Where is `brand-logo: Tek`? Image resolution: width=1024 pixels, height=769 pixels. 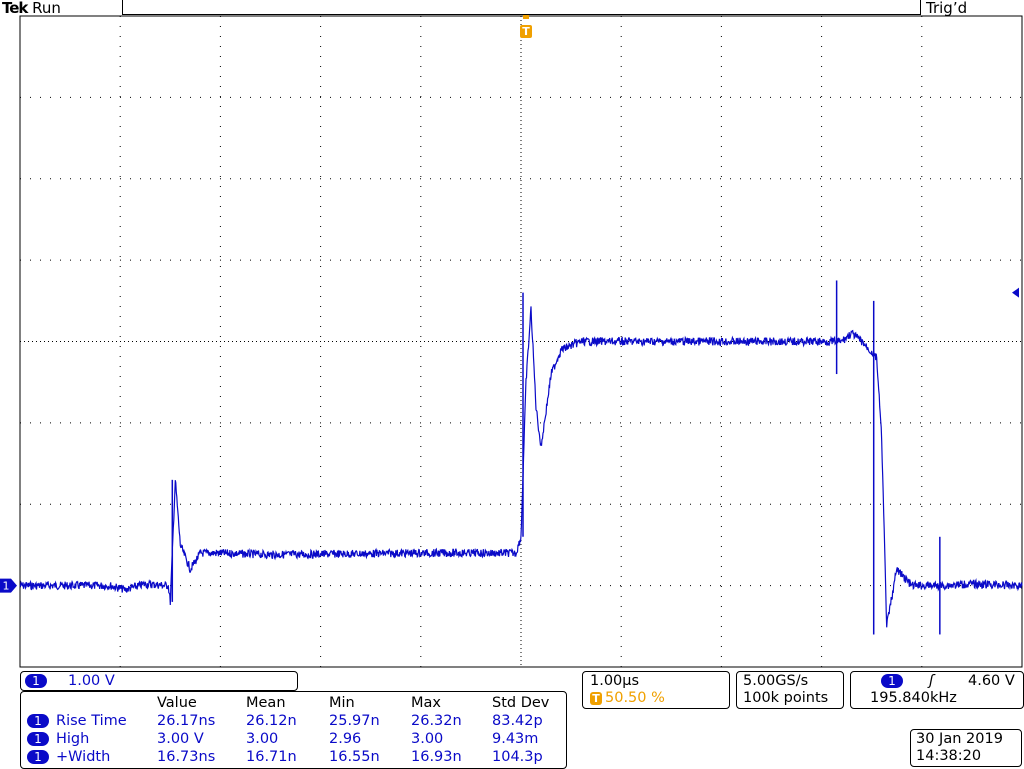 brand-logo: Tek is located at coordinates (15, 8).